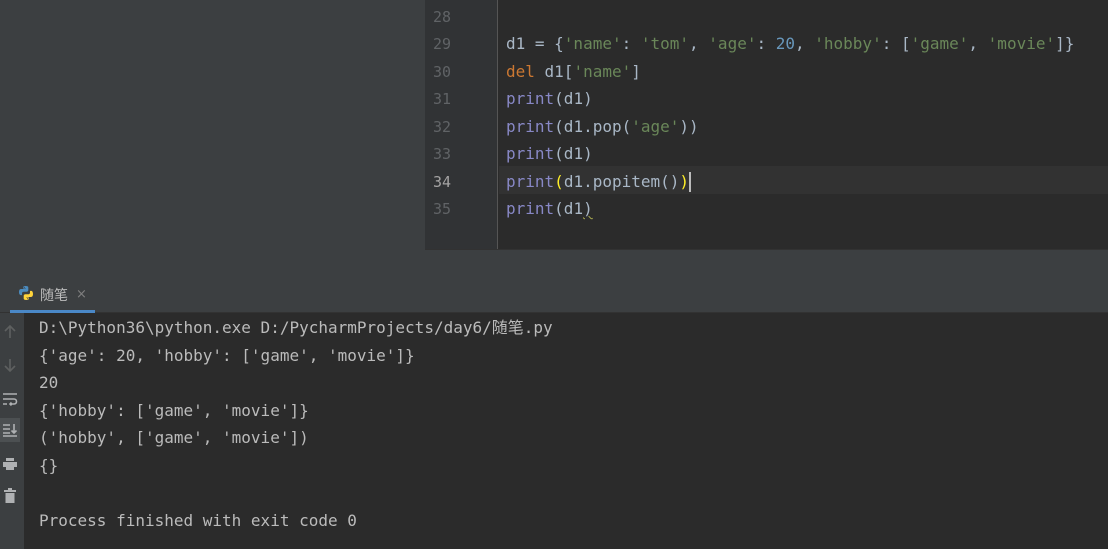  I want to click on line-number: 30, so click(441, 72).